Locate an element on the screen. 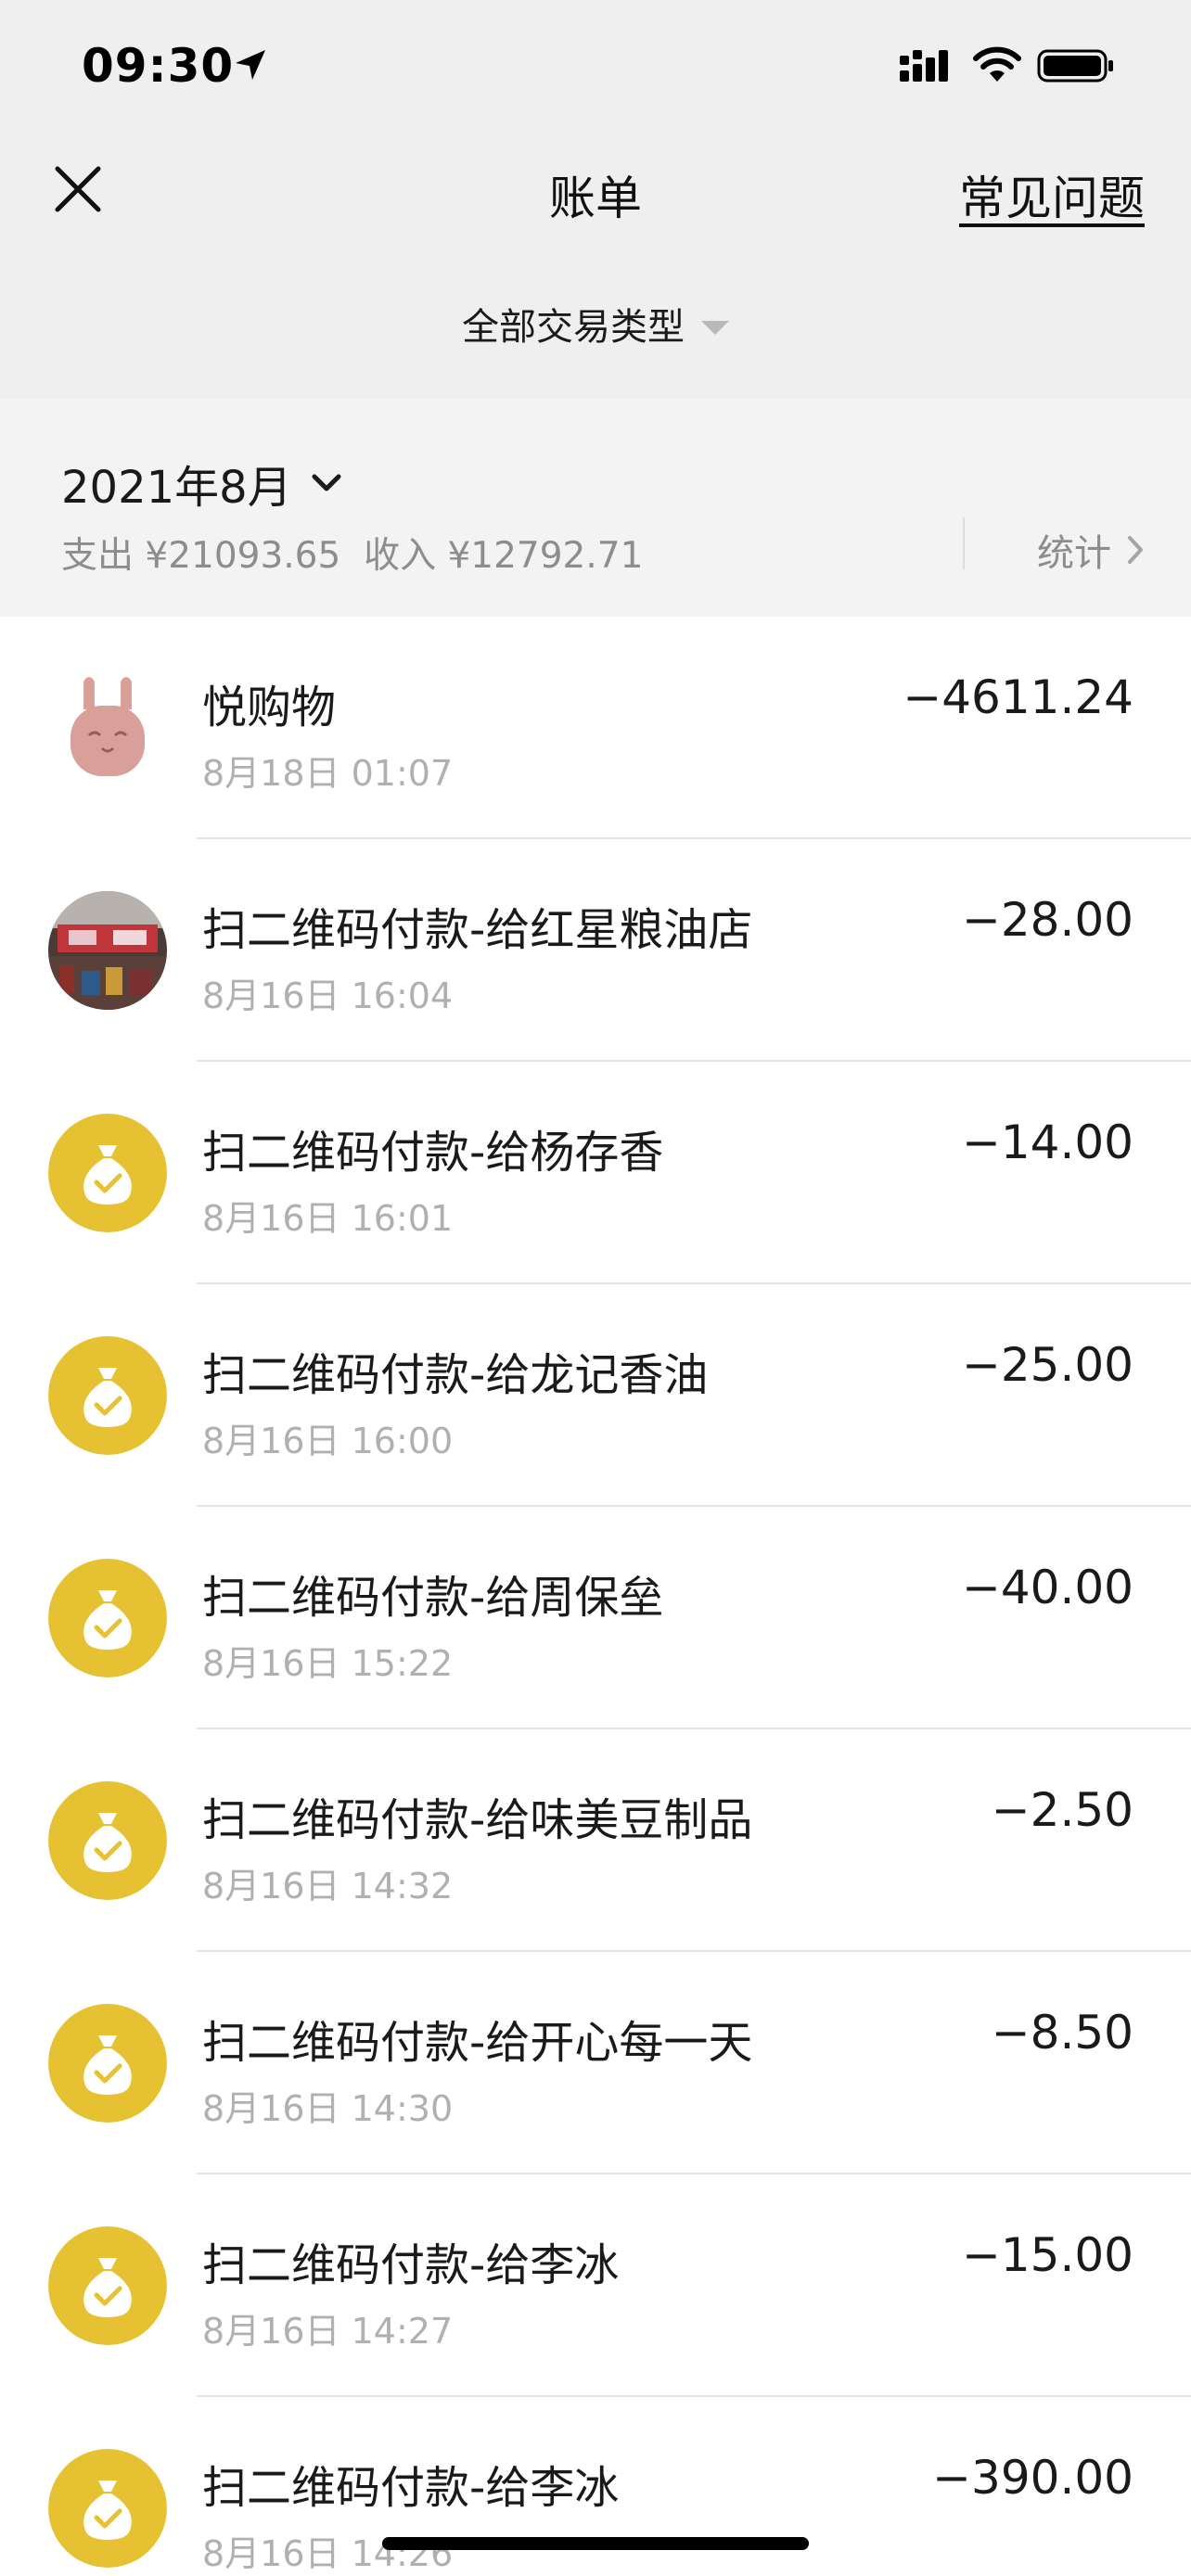 The image size is (1191, 2576). transaction-time: 8月16日 16:00 is located at coordinates (328, 1441).